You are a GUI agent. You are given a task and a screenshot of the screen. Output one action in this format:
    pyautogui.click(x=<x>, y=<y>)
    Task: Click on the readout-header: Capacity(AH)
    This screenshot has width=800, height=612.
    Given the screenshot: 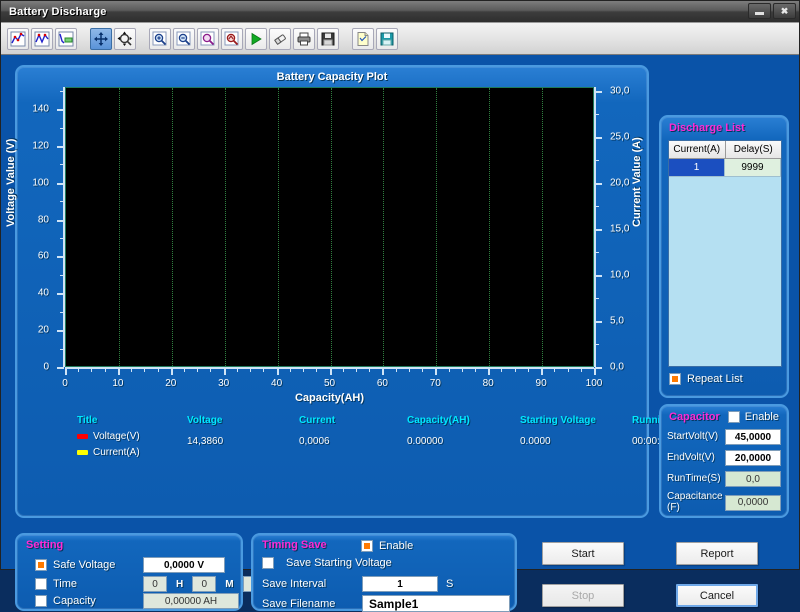 What is the action you would take?
    pyautogui.click(x=438, y=420)
    